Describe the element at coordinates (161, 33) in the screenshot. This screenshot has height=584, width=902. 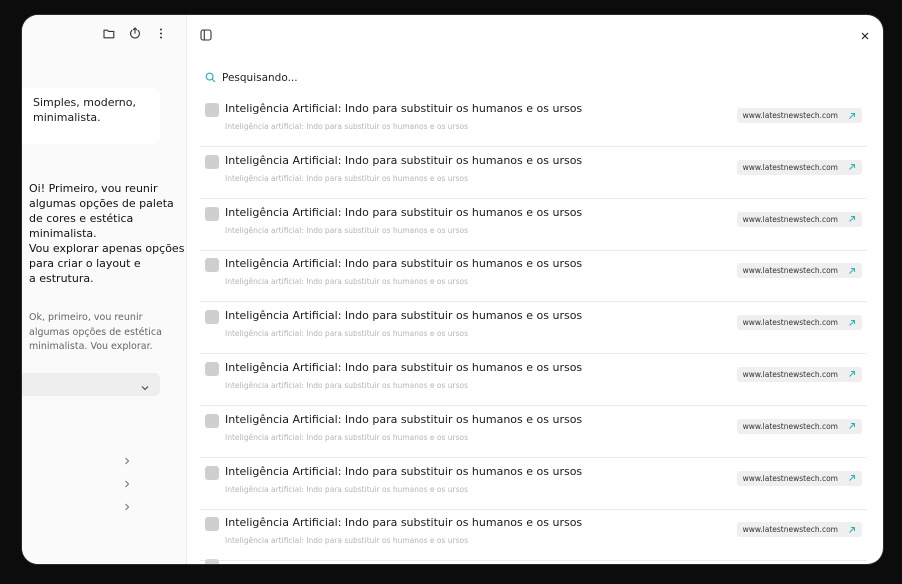
I see `more-vertical-icon` at that location.